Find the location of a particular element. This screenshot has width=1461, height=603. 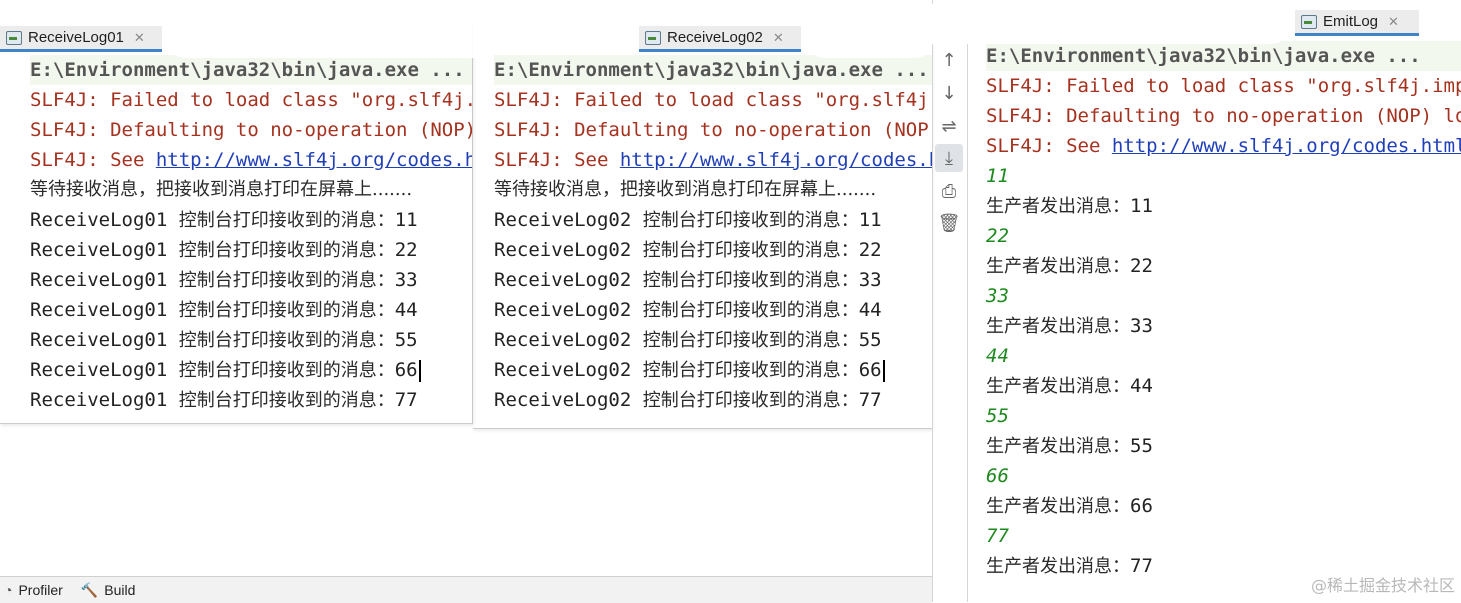

producer-line: 生产者发出消息：77 is located at coordinates (1069, 566).